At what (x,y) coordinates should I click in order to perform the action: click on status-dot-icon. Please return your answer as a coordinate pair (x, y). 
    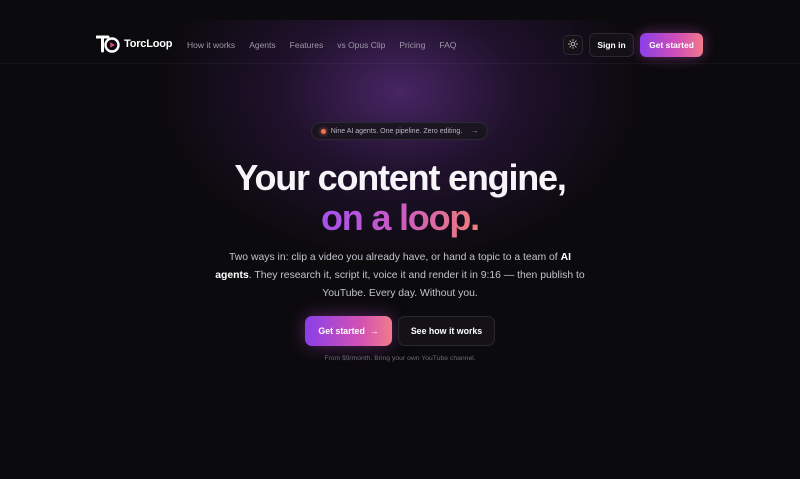
    Looking at the image, I should click on (323, 131).